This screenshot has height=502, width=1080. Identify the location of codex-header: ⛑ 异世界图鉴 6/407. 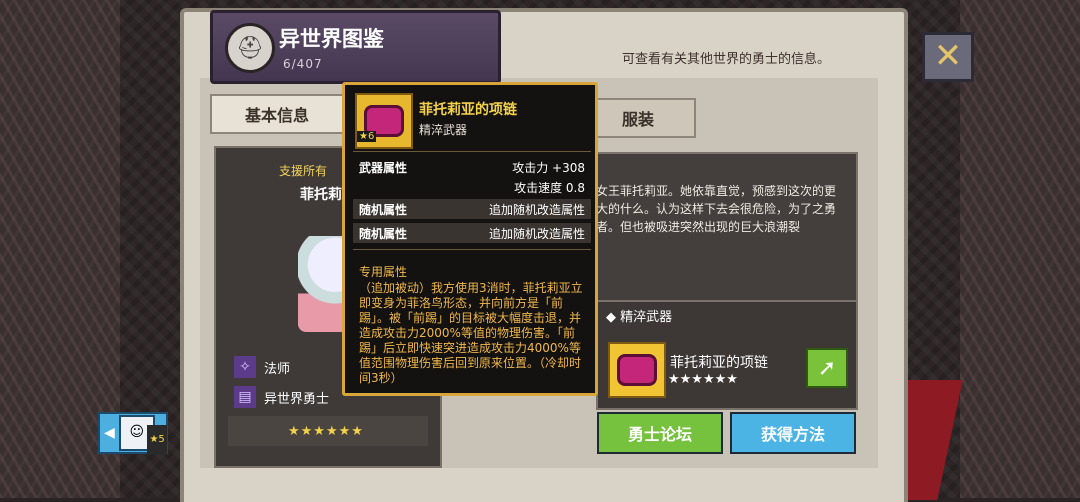
(355, 47).